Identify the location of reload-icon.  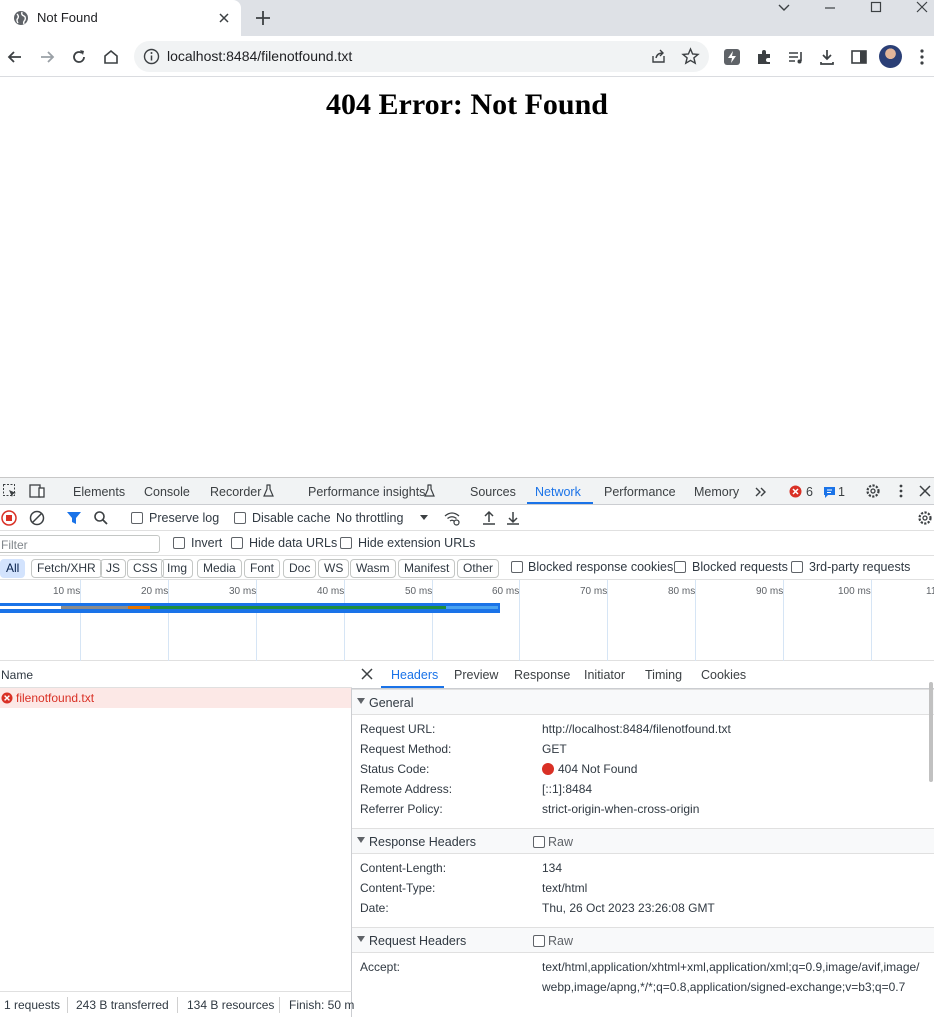
(79, 57).